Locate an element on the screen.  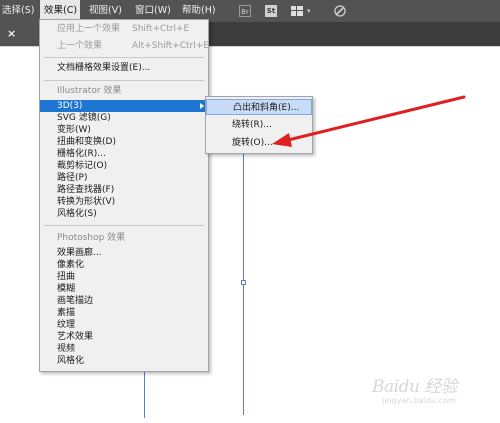
document-tab: × is located at coordinates (21, 34).